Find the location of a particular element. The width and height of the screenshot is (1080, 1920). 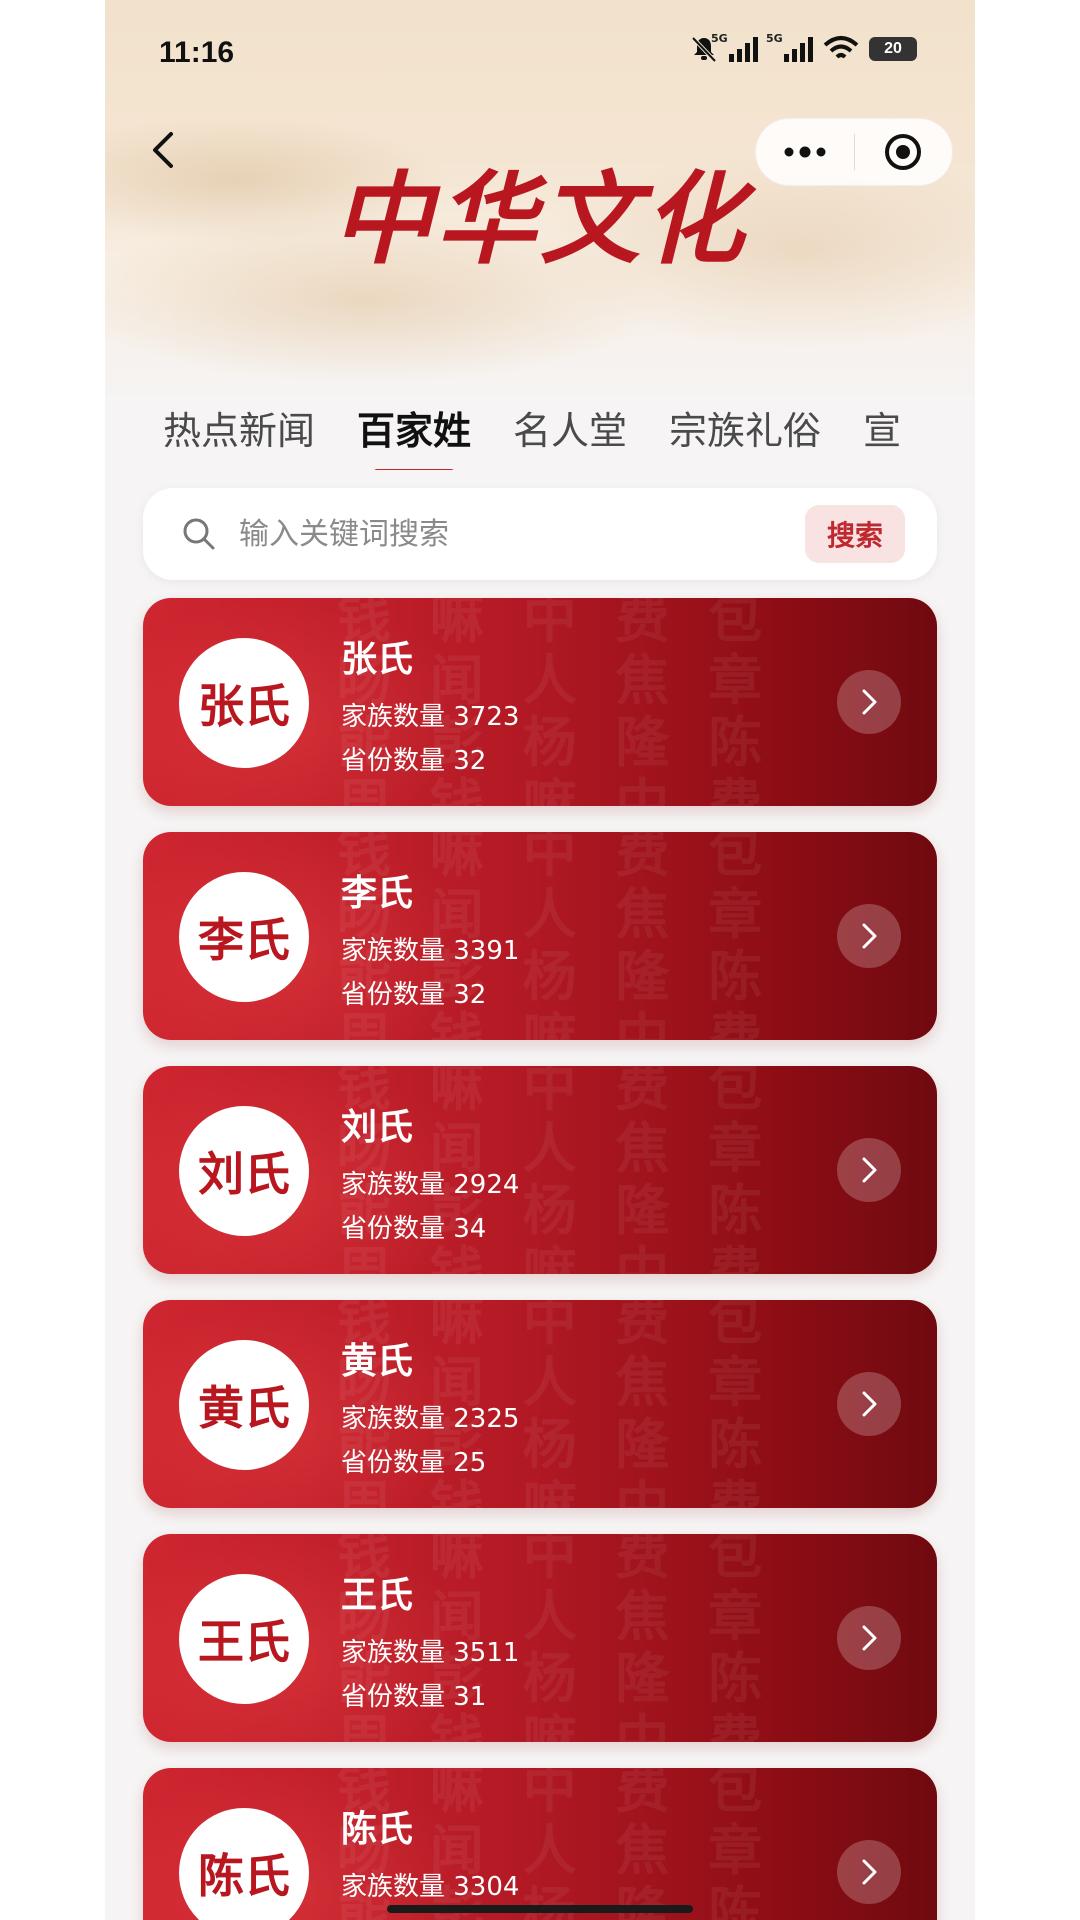

search-bar: 搜索 is located at coordinates (540, 534).